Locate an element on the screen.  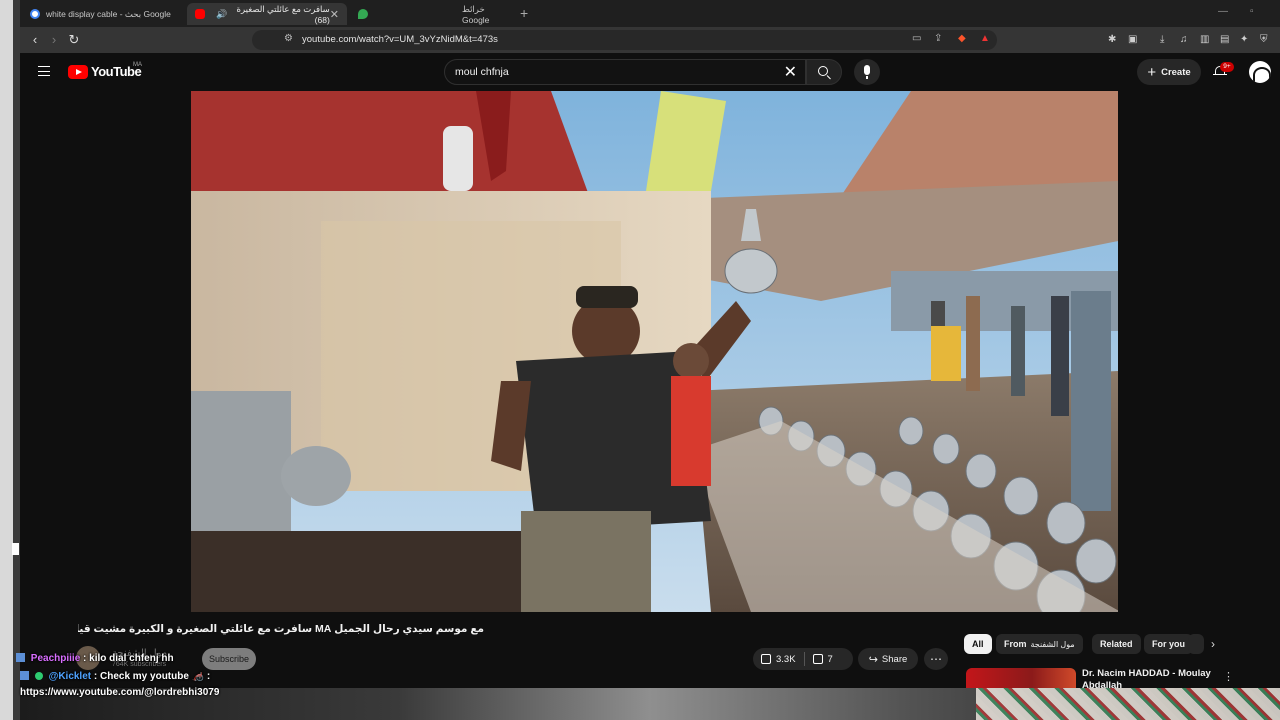
close-tab-icon: ✕ is located at coordinates (334, 14).